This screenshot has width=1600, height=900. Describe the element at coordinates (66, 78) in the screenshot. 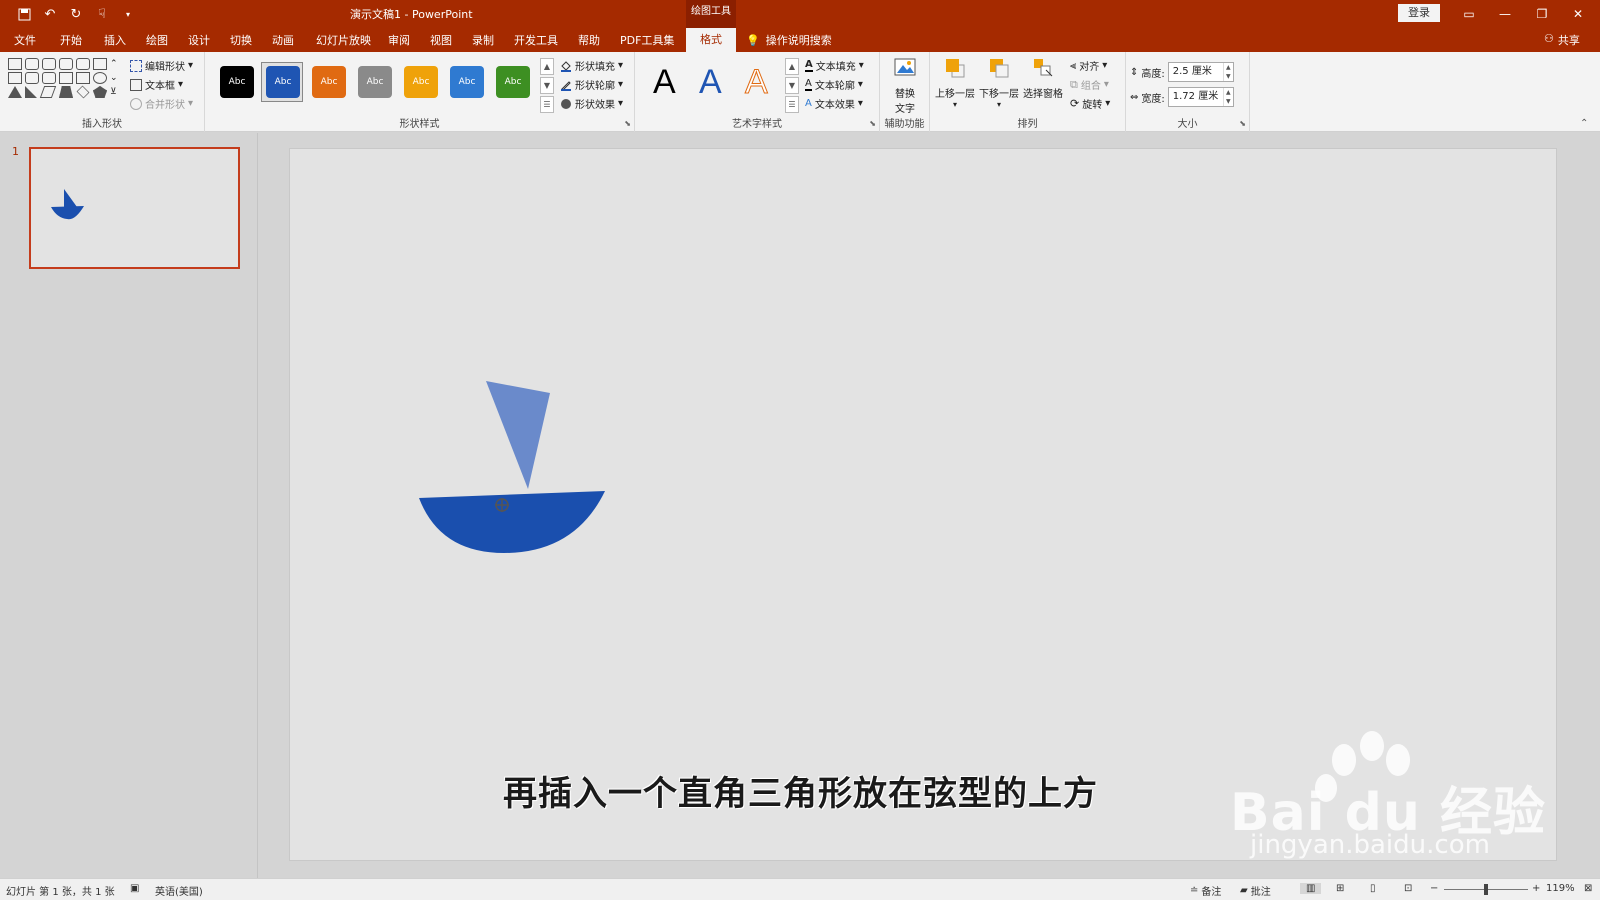

I see `text-box-shape-icon` at that location.